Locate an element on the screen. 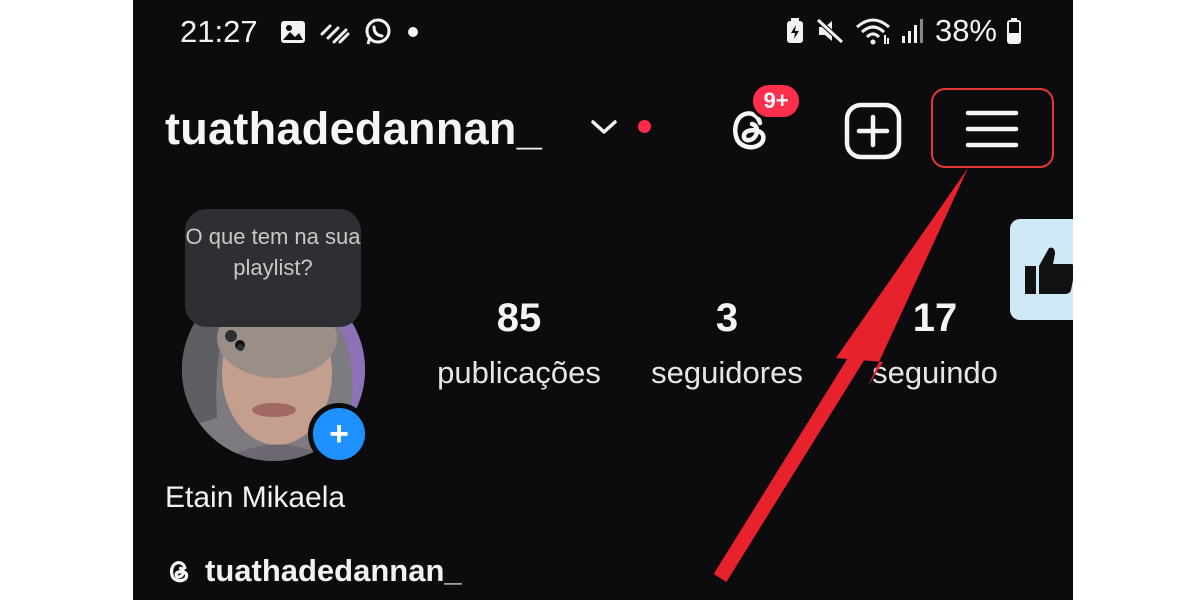  battery-saver-icon is located at coordinates (794, 30).